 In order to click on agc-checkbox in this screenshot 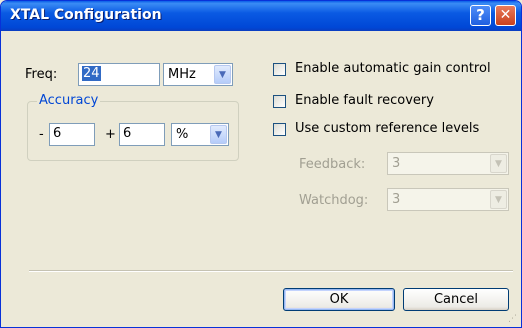, I will do `click(279, 69)`.